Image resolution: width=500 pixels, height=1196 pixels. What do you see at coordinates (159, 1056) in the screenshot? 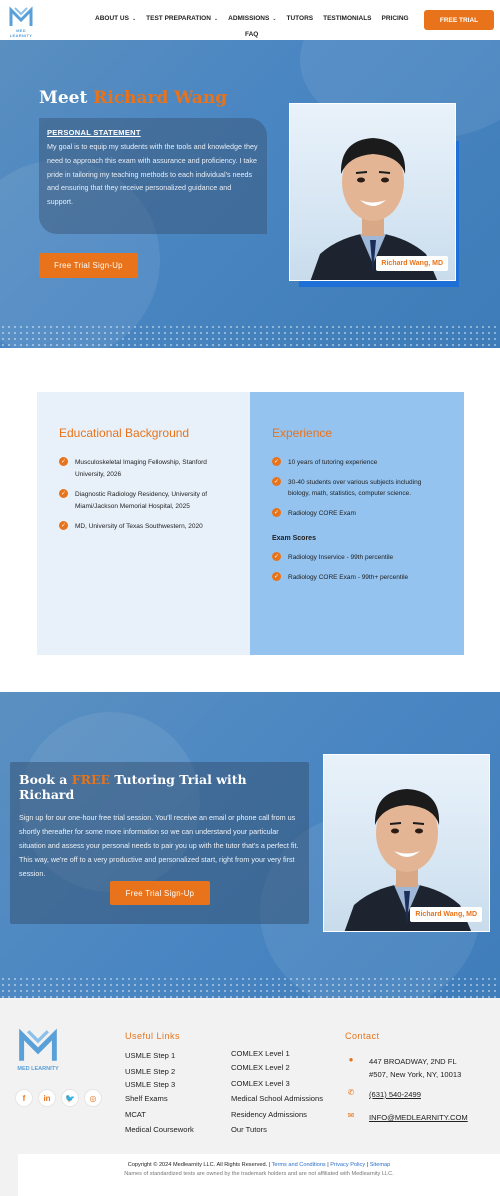
I see `footer-link: USMLE Step 1` at bounding box center [159, 1056].